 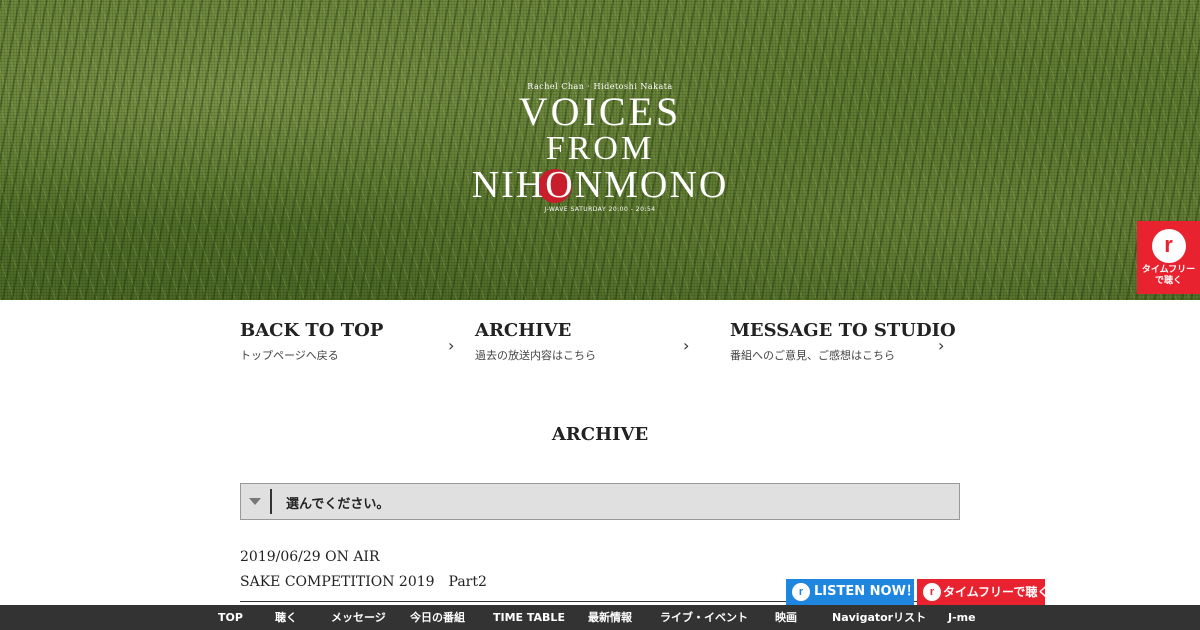 What do you see at coordinates (338, 504) in the screenshot?
I see `select-value: 選んでください。` at bounding box center [338, 504].